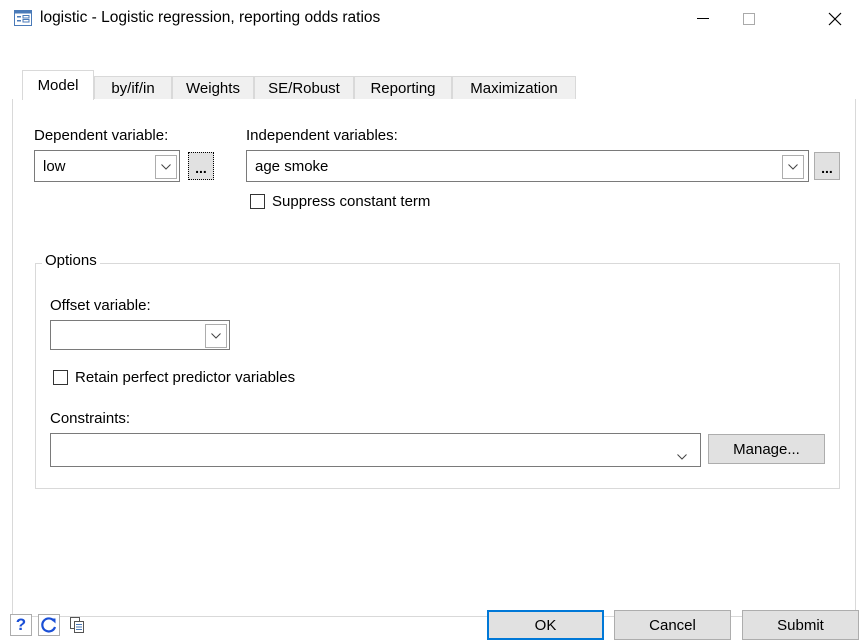 This screenshot has height=642, width=864. I want to click on independent-dropdown-button, so click(793, 167).